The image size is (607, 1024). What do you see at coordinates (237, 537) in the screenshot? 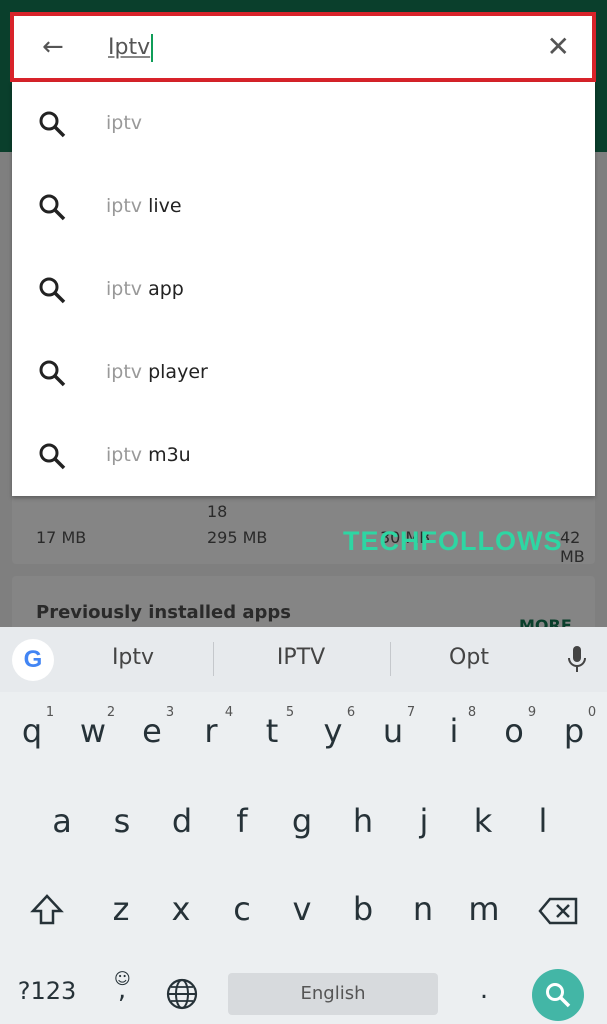
I see `app-size: 295 MB` at bounding box center [237, 537].